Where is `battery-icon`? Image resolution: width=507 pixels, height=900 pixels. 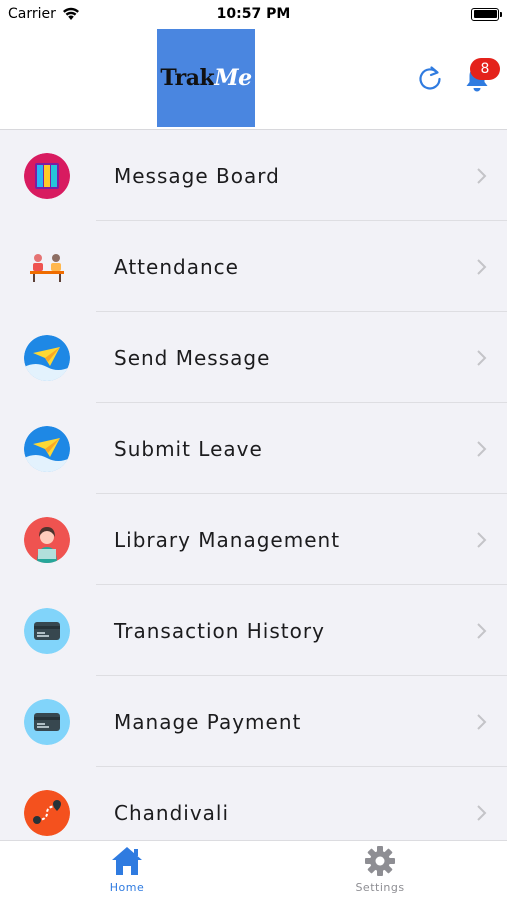 battery-icon is located at coordinates (486, 14).